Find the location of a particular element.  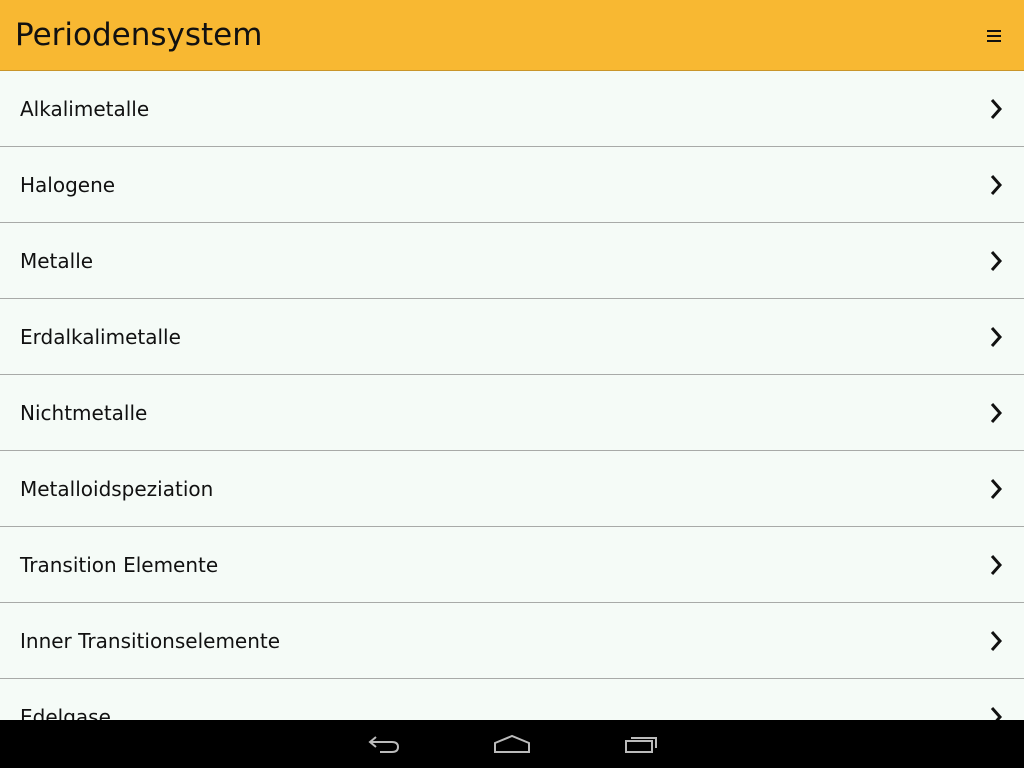

back-button is located at coordinates (384, 744).